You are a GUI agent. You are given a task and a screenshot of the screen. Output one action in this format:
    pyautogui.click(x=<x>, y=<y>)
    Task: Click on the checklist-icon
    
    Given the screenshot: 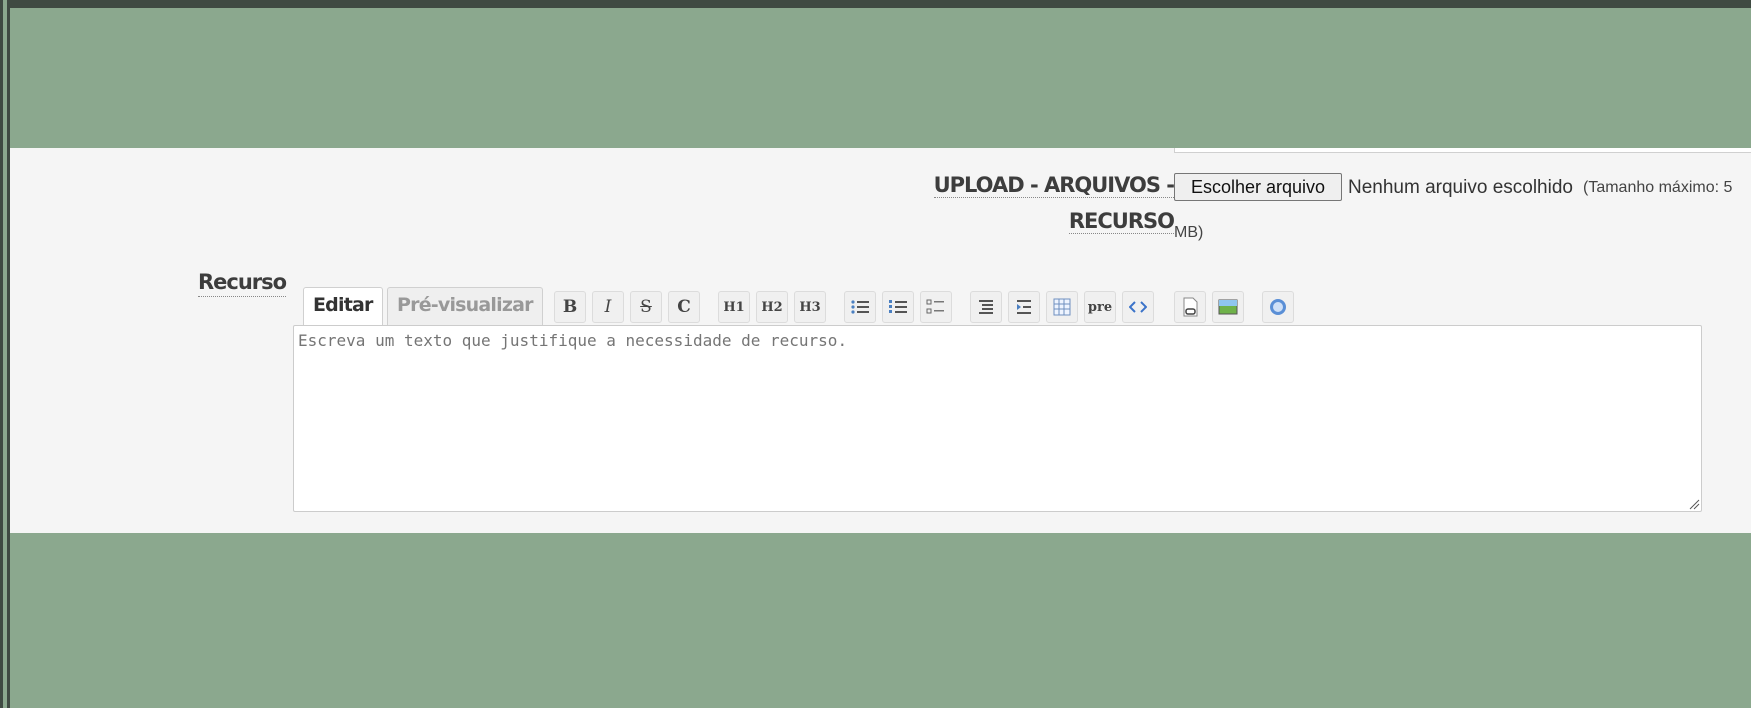 What is the action you would take?
    pyautogui.click(x=935, y=306)
    